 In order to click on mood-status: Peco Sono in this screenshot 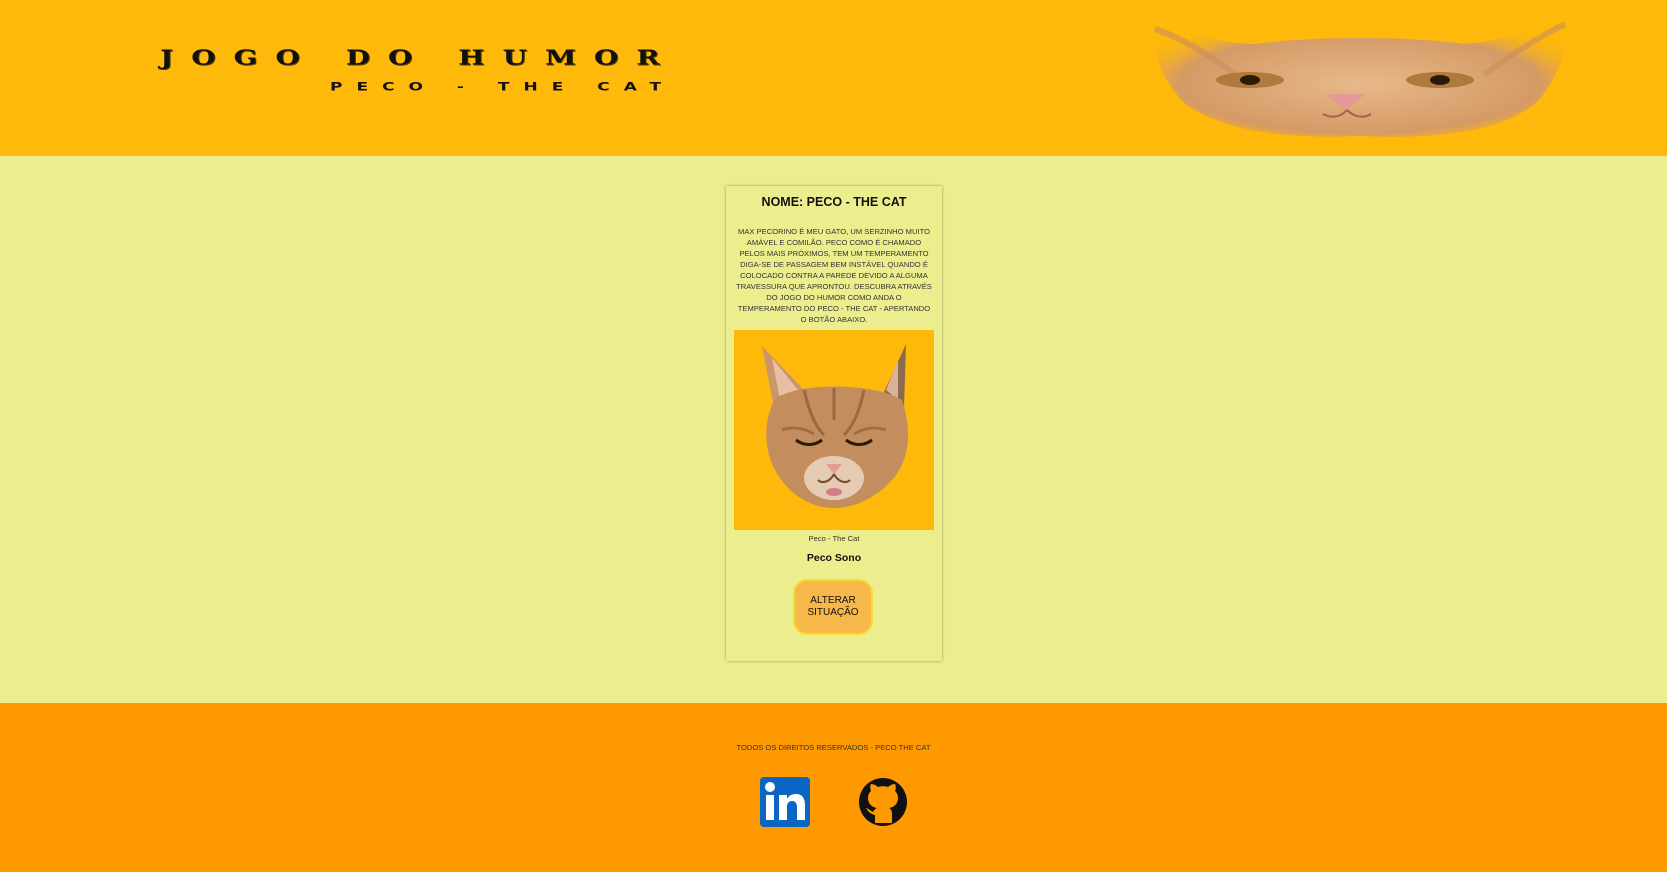, I will do `click(834, 558)`.